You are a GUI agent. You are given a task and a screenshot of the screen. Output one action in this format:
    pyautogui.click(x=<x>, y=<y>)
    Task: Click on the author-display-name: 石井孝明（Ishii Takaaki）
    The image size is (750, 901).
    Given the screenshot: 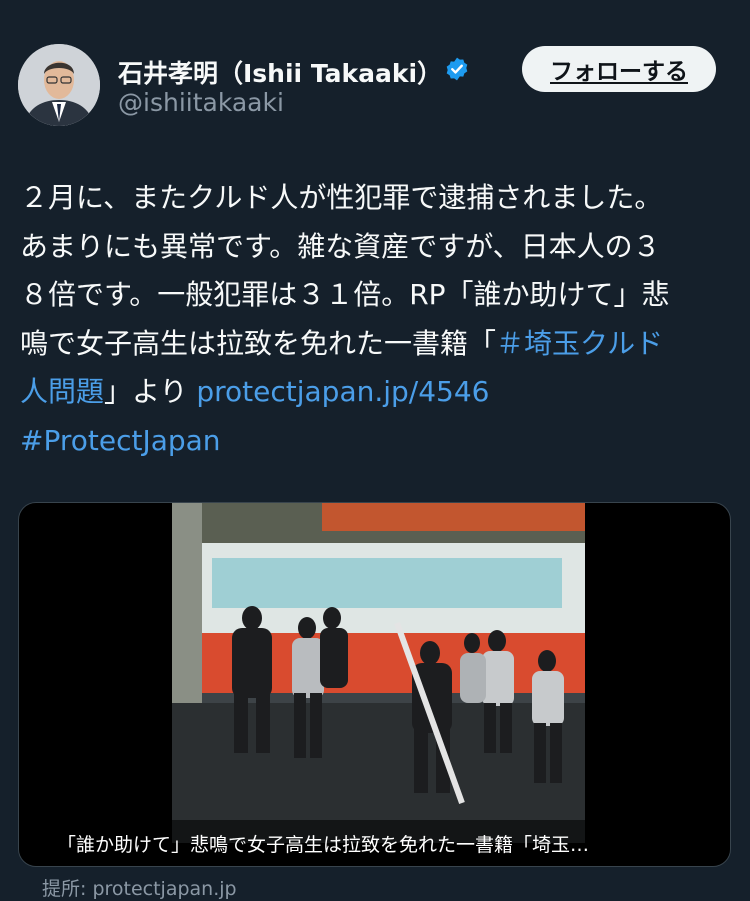 What is the action you would take?
    pyautogui.click(x=280, y=72)
    